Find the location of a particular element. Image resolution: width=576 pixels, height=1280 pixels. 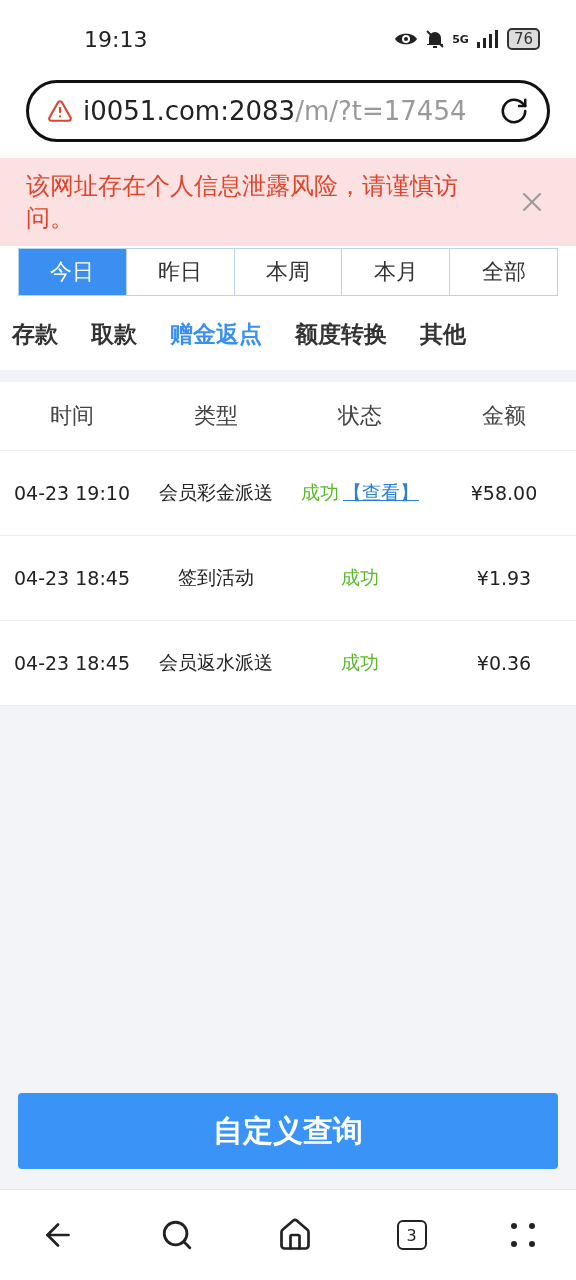

view-link: 【查看】 is located at coordinates (381, 493).